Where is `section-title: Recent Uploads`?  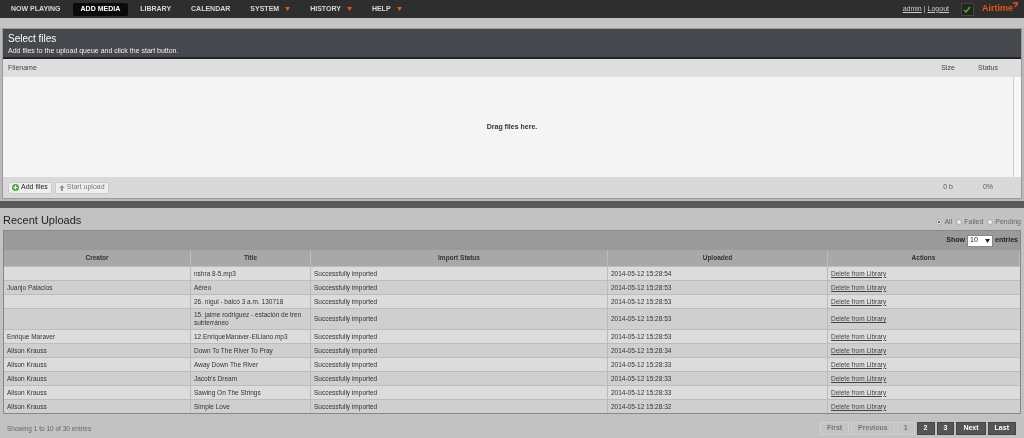
section-title: Recent Uploads is located at coordinates (42, 220).